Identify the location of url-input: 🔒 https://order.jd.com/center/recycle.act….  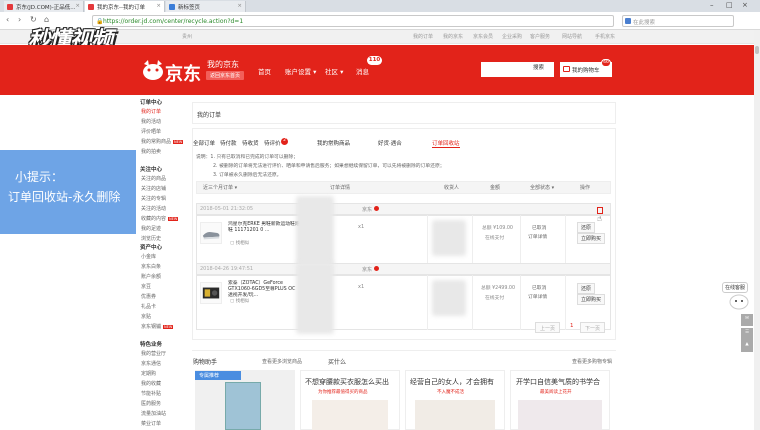
(353, 21).